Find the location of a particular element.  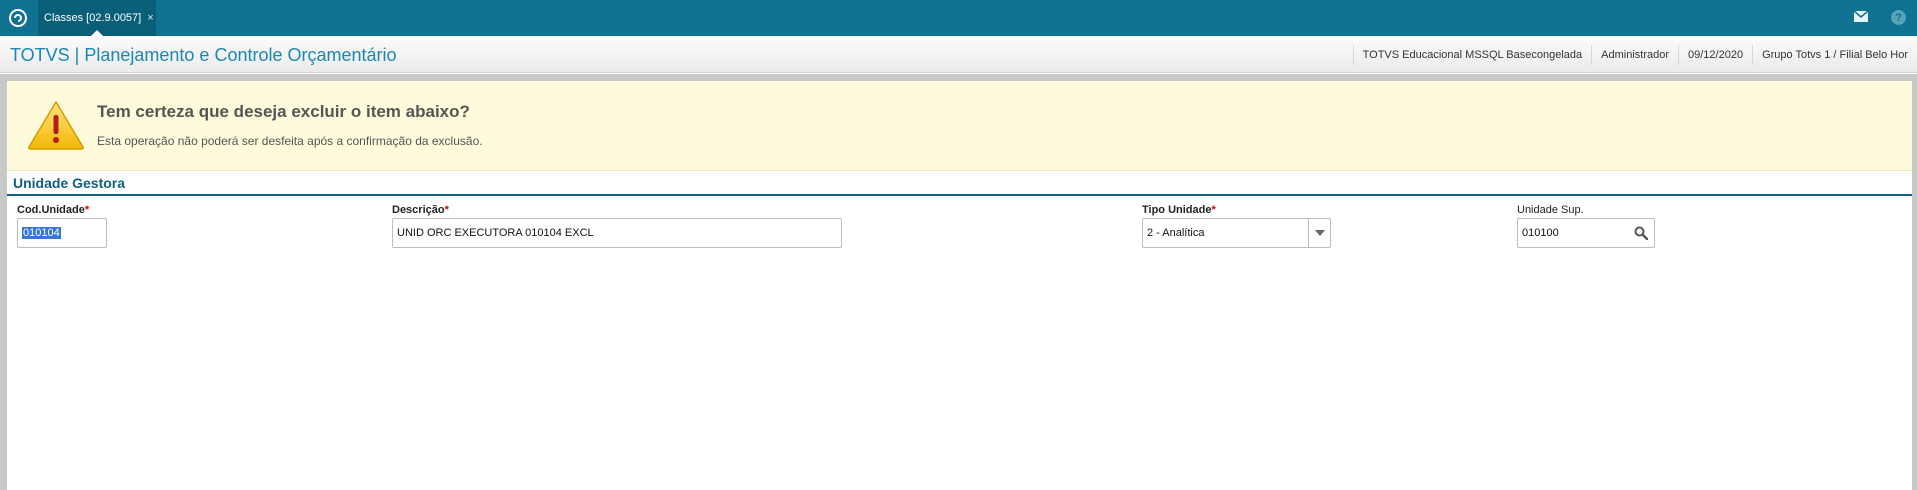

header-info-branch: Grupo Totvs 1 / Filial Belo Hor is located at coordinates (1834, 55).